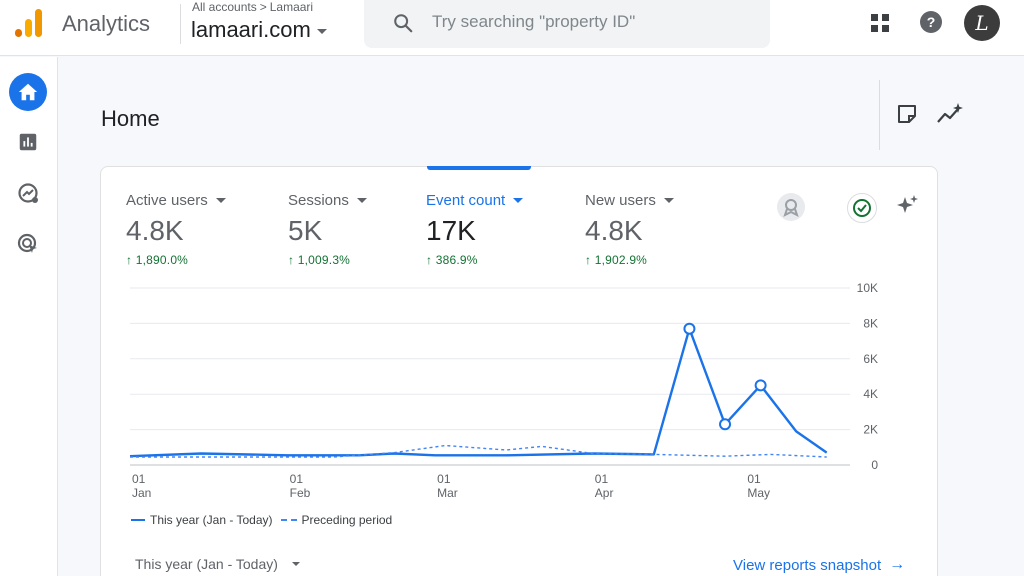 This screenshot has width=1024, height=576. What do you see at coordinates (907, 206) in the screenshot?
I see `sparkle-icon` at bounding box center [907, 206].